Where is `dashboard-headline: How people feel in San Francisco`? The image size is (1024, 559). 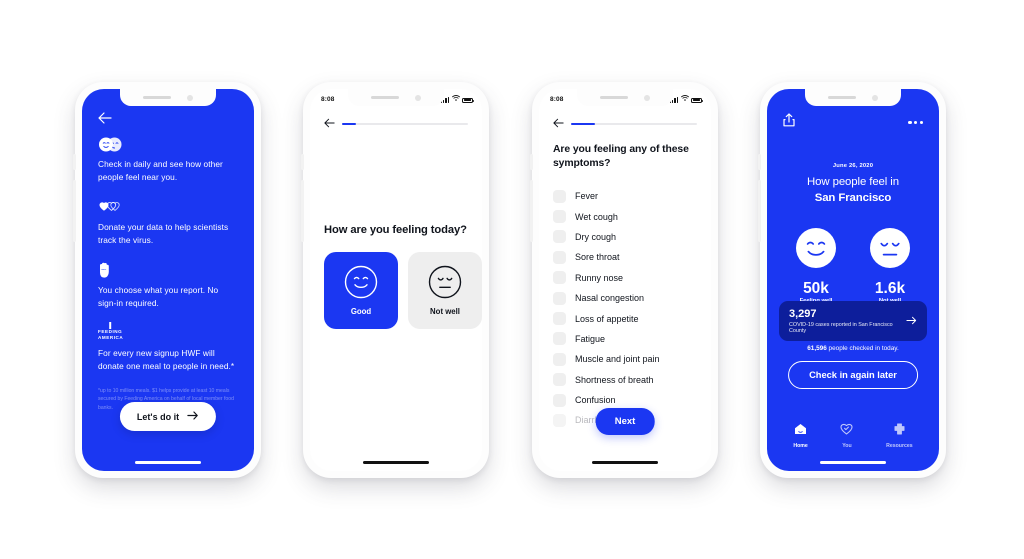 dashboard-headline: How people feel in San Francisco is located at coordinates (853, 191).